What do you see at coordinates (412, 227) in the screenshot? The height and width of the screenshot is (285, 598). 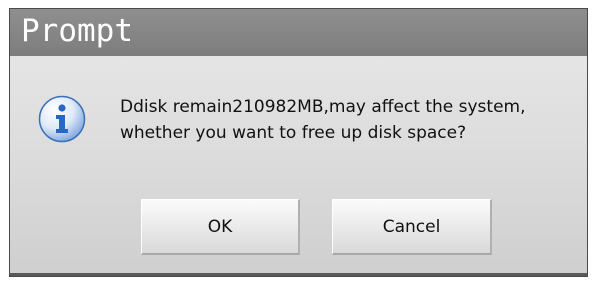 I see `cancel-button: Cancel` at bounding box center [412, 227].